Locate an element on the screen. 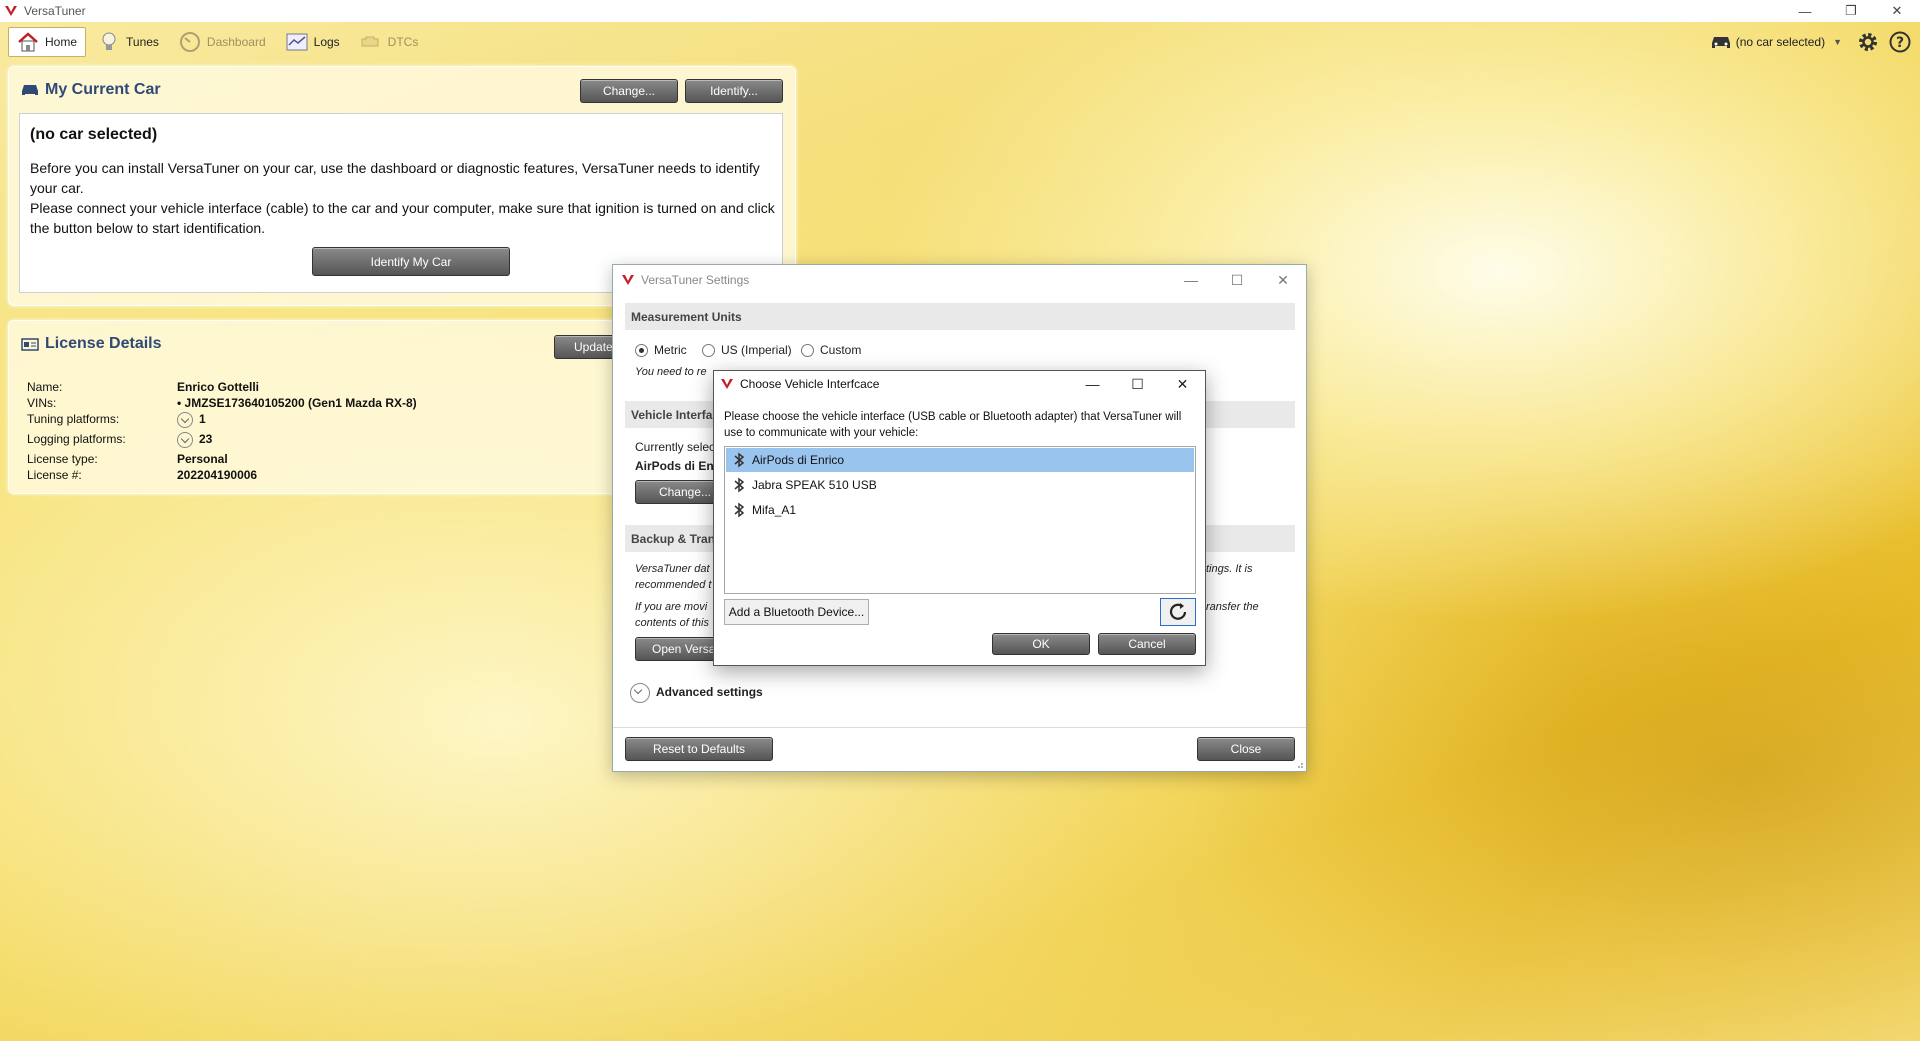  tab-dtcs: DTCs is located at coordinates (389, 42).